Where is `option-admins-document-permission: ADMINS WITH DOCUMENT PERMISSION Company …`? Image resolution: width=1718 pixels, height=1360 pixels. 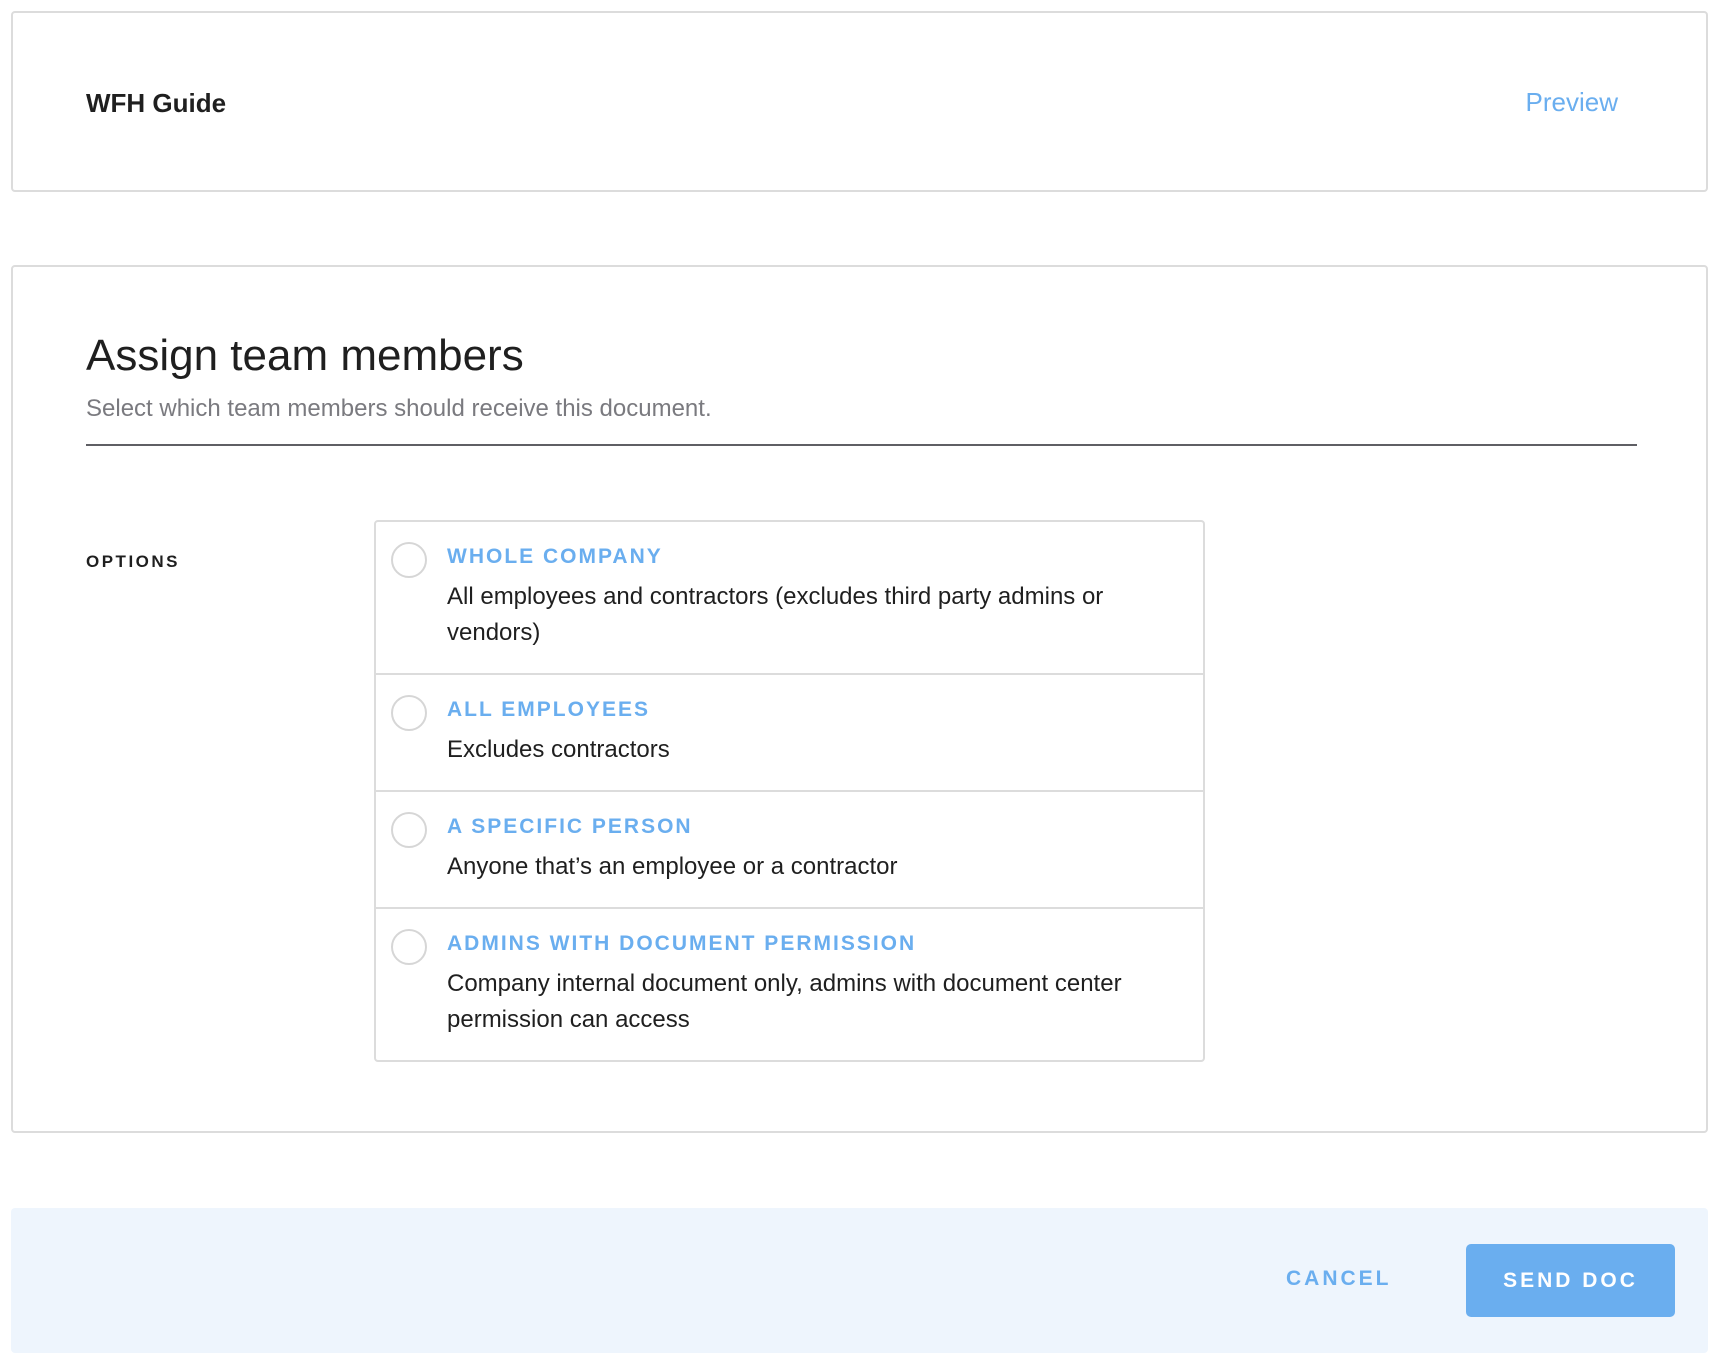 option-admins-document-permission: ADMINS WITH DOCUMENT PERMISSION Company … is located at coordinates (789, 984).